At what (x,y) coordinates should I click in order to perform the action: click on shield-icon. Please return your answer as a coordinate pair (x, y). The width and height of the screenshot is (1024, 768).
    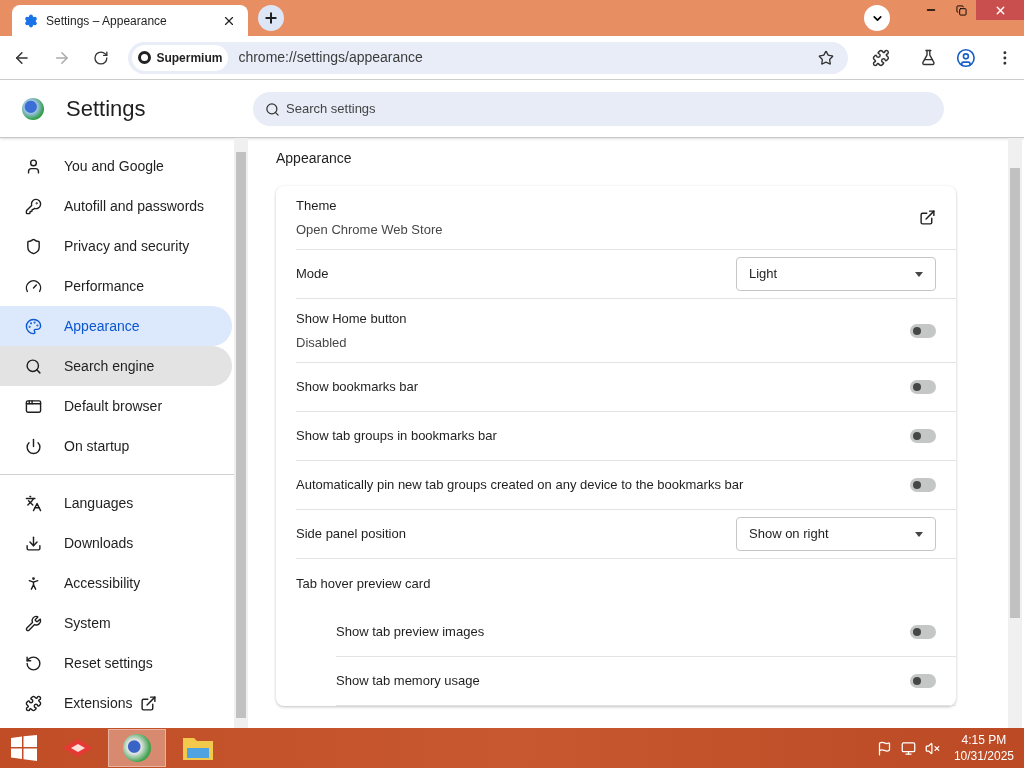
    Looking at the image, I should click on (33, 246).